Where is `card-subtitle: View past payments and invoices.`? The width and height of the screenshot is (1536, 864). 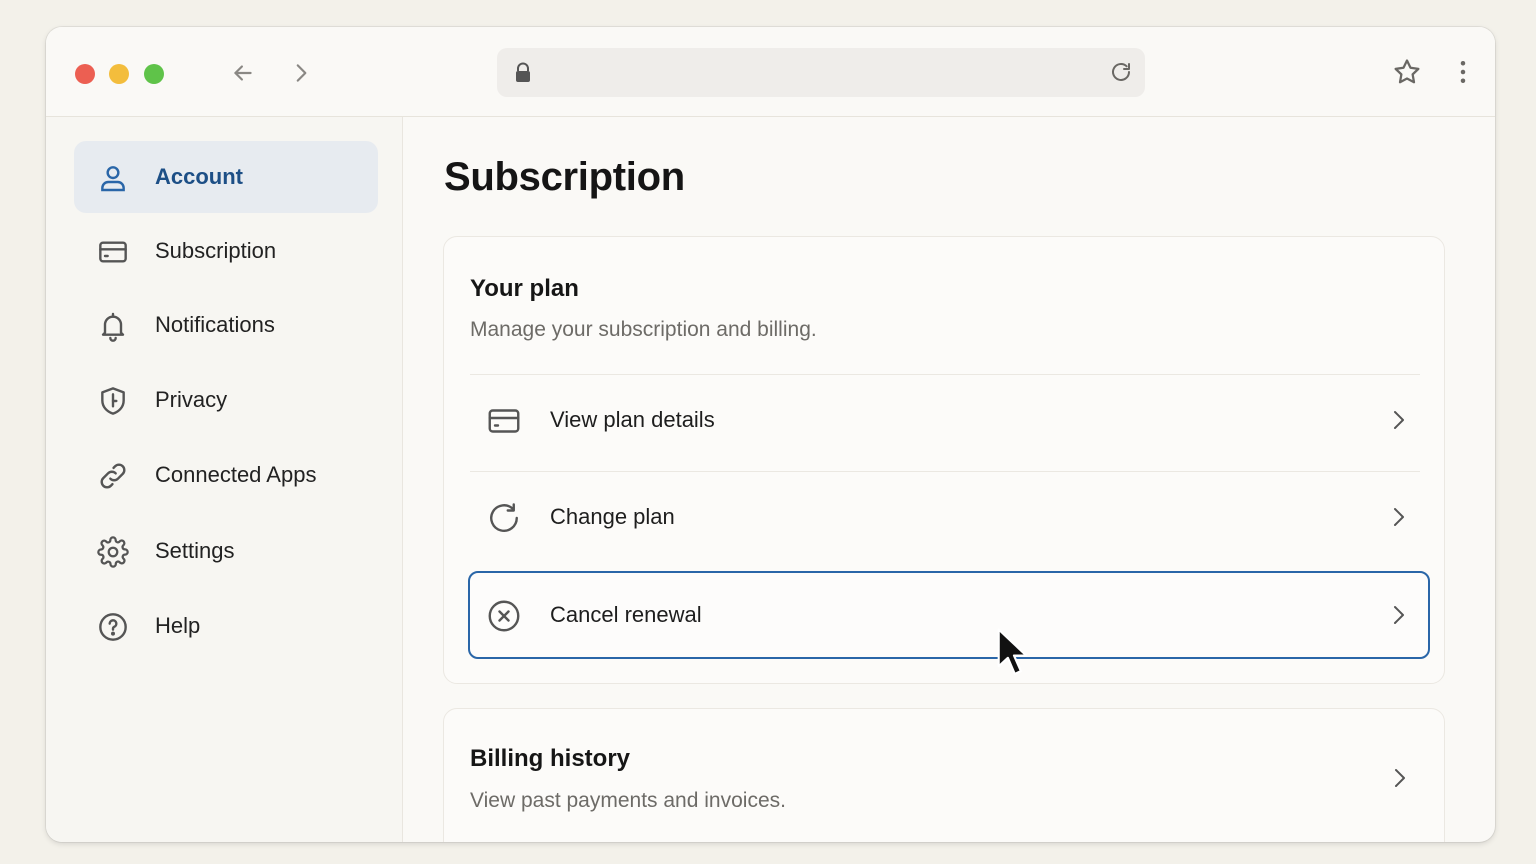
card-subtitle: View past payments and invoices. is located at coordinates (628, 800).